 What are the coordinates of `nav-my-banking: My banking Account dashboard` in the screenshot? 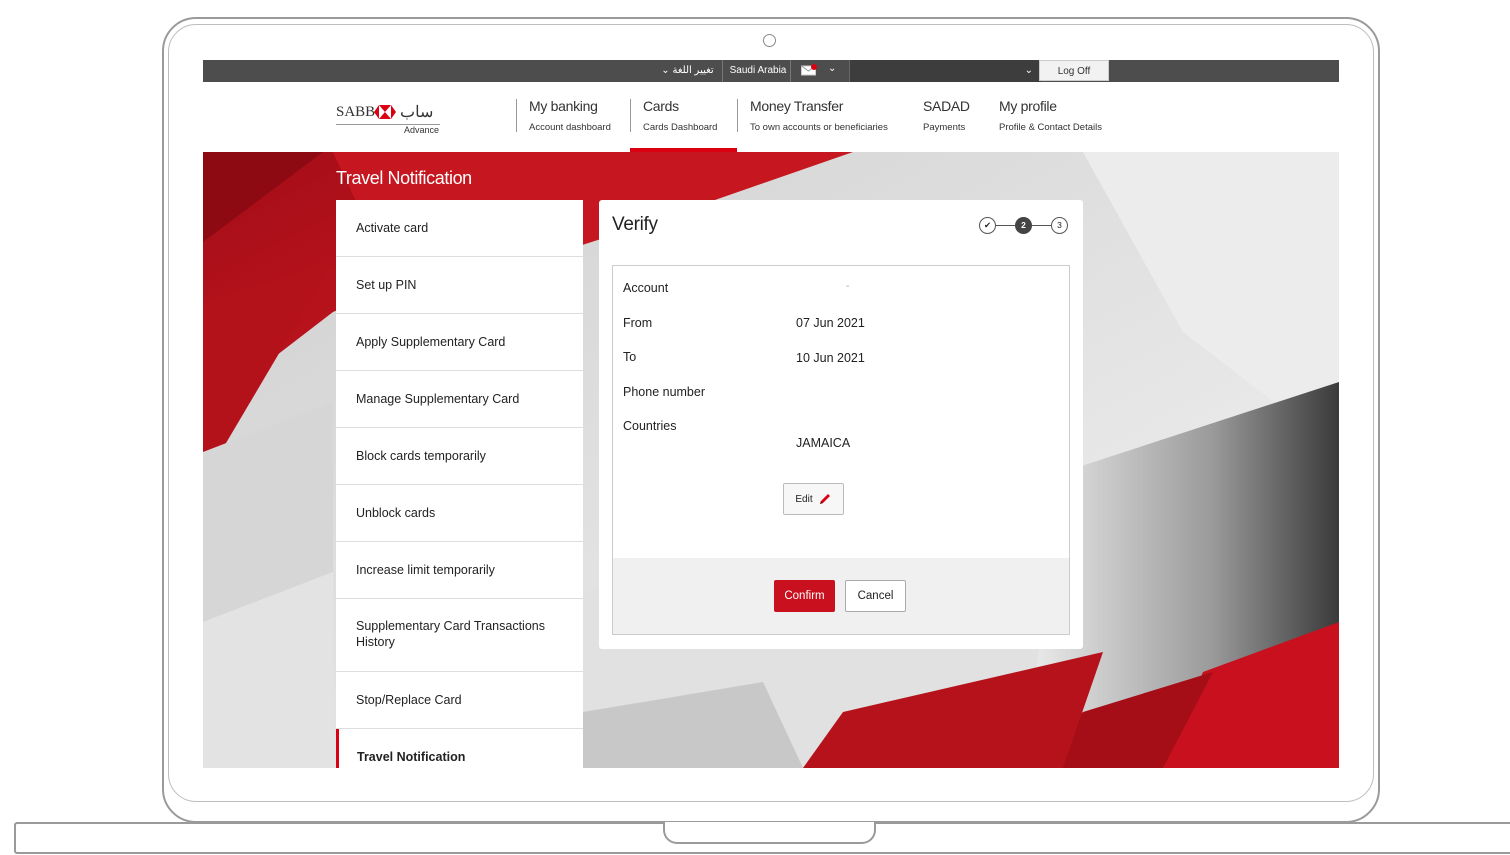 It's located at (573, 117).